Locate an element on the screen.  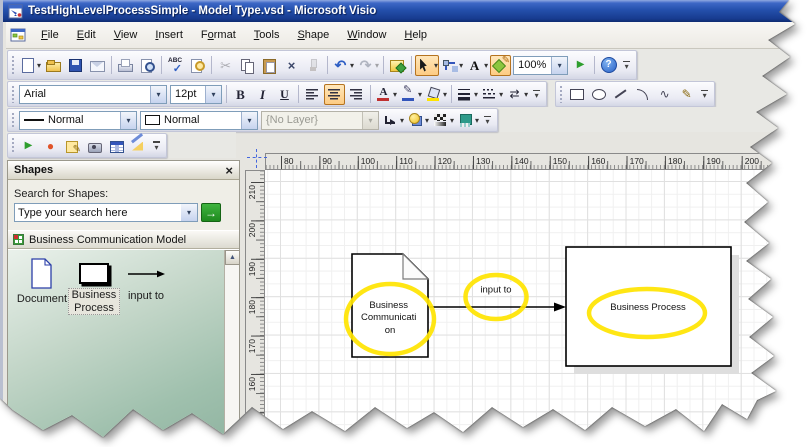
shape-order-button: ▾ is located at coordinates (418, 120).